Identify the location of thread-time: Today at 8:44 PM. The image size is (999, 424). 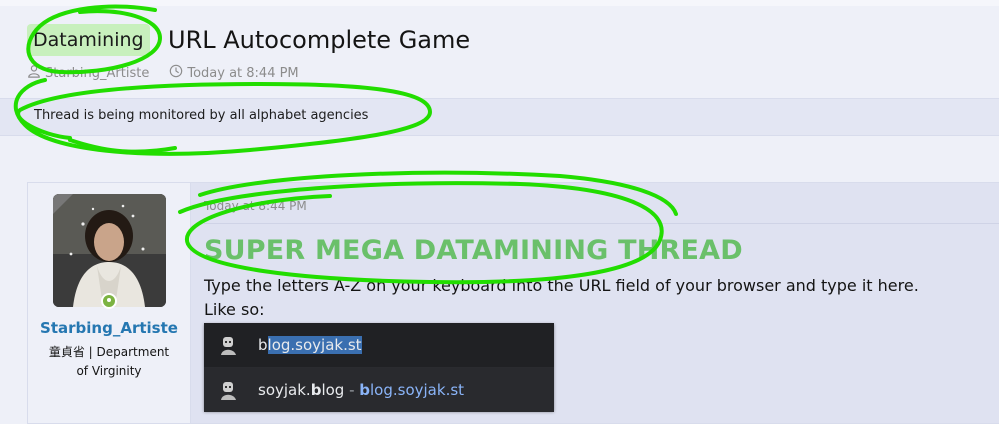
(242, 73).